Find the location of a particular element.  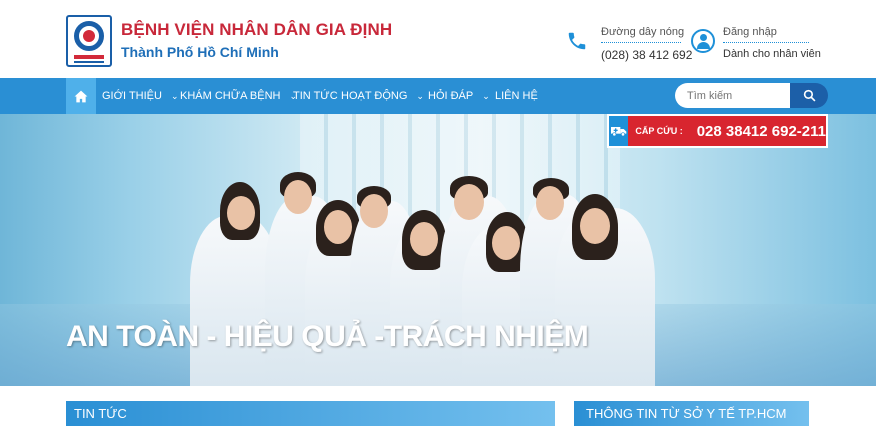

health-dept-section-title: THÔNG TIN TỪ SỞ Y TẾ TP.HCM is located at coordinates (686, 413).